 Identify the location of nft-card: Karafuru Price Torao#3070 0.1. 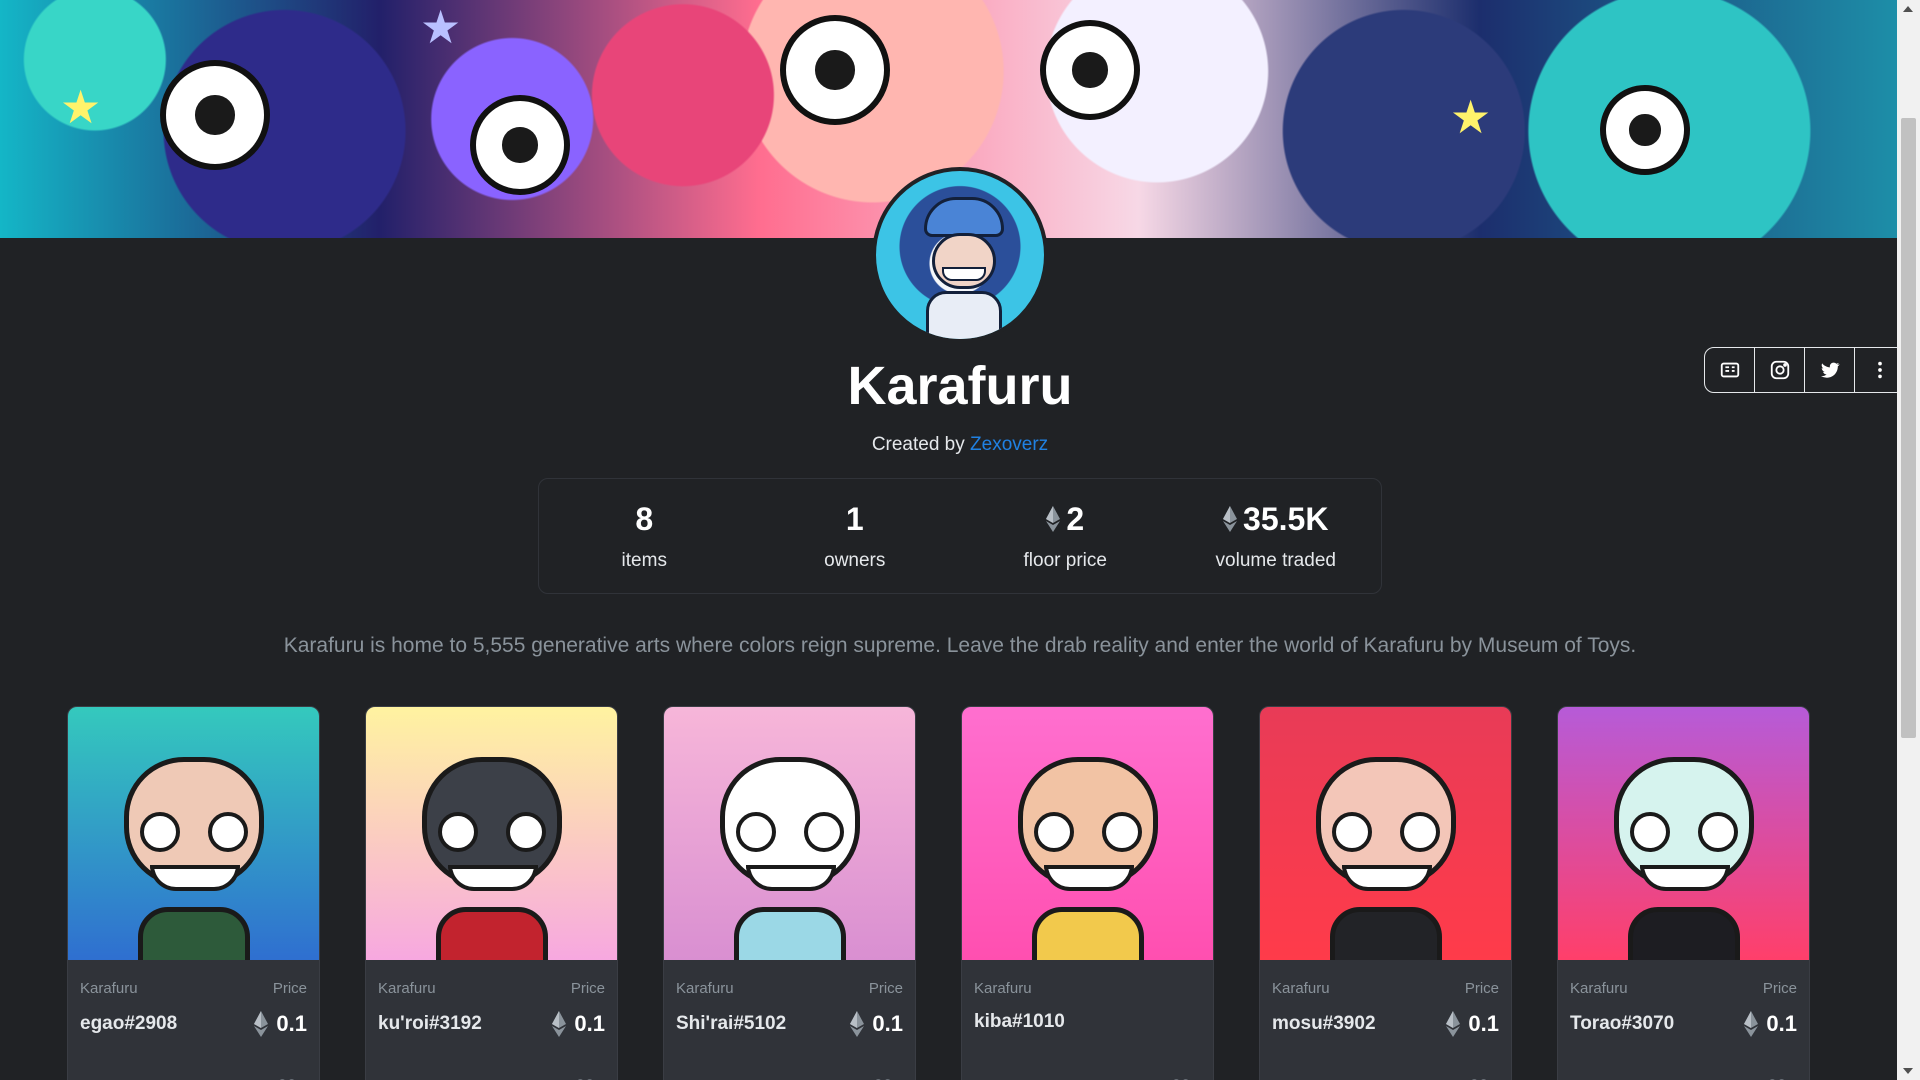
(1683, 893).